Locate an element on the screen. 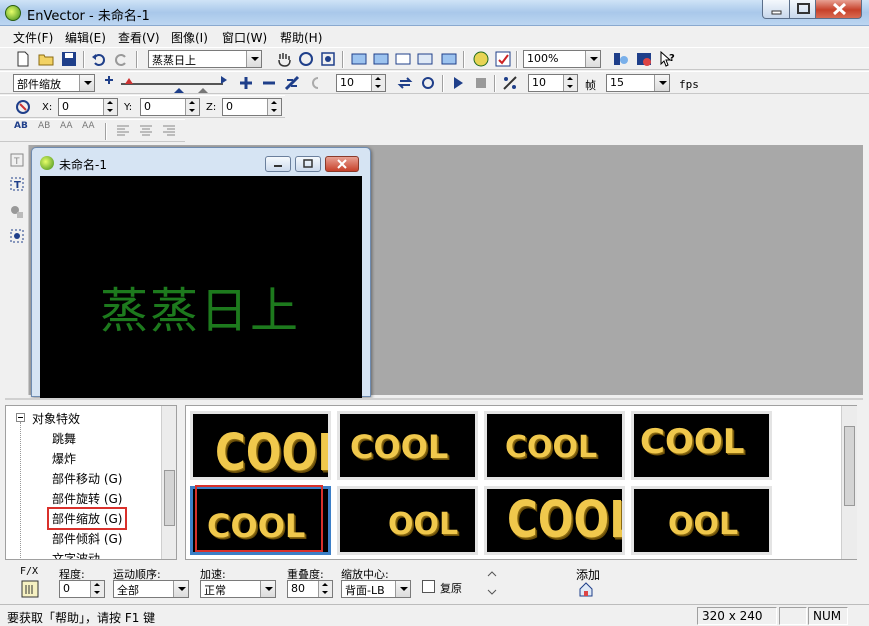 This screenshot has width=869, height=626. text-spacing-2-icon: AB is located at coordinates (47, 131).